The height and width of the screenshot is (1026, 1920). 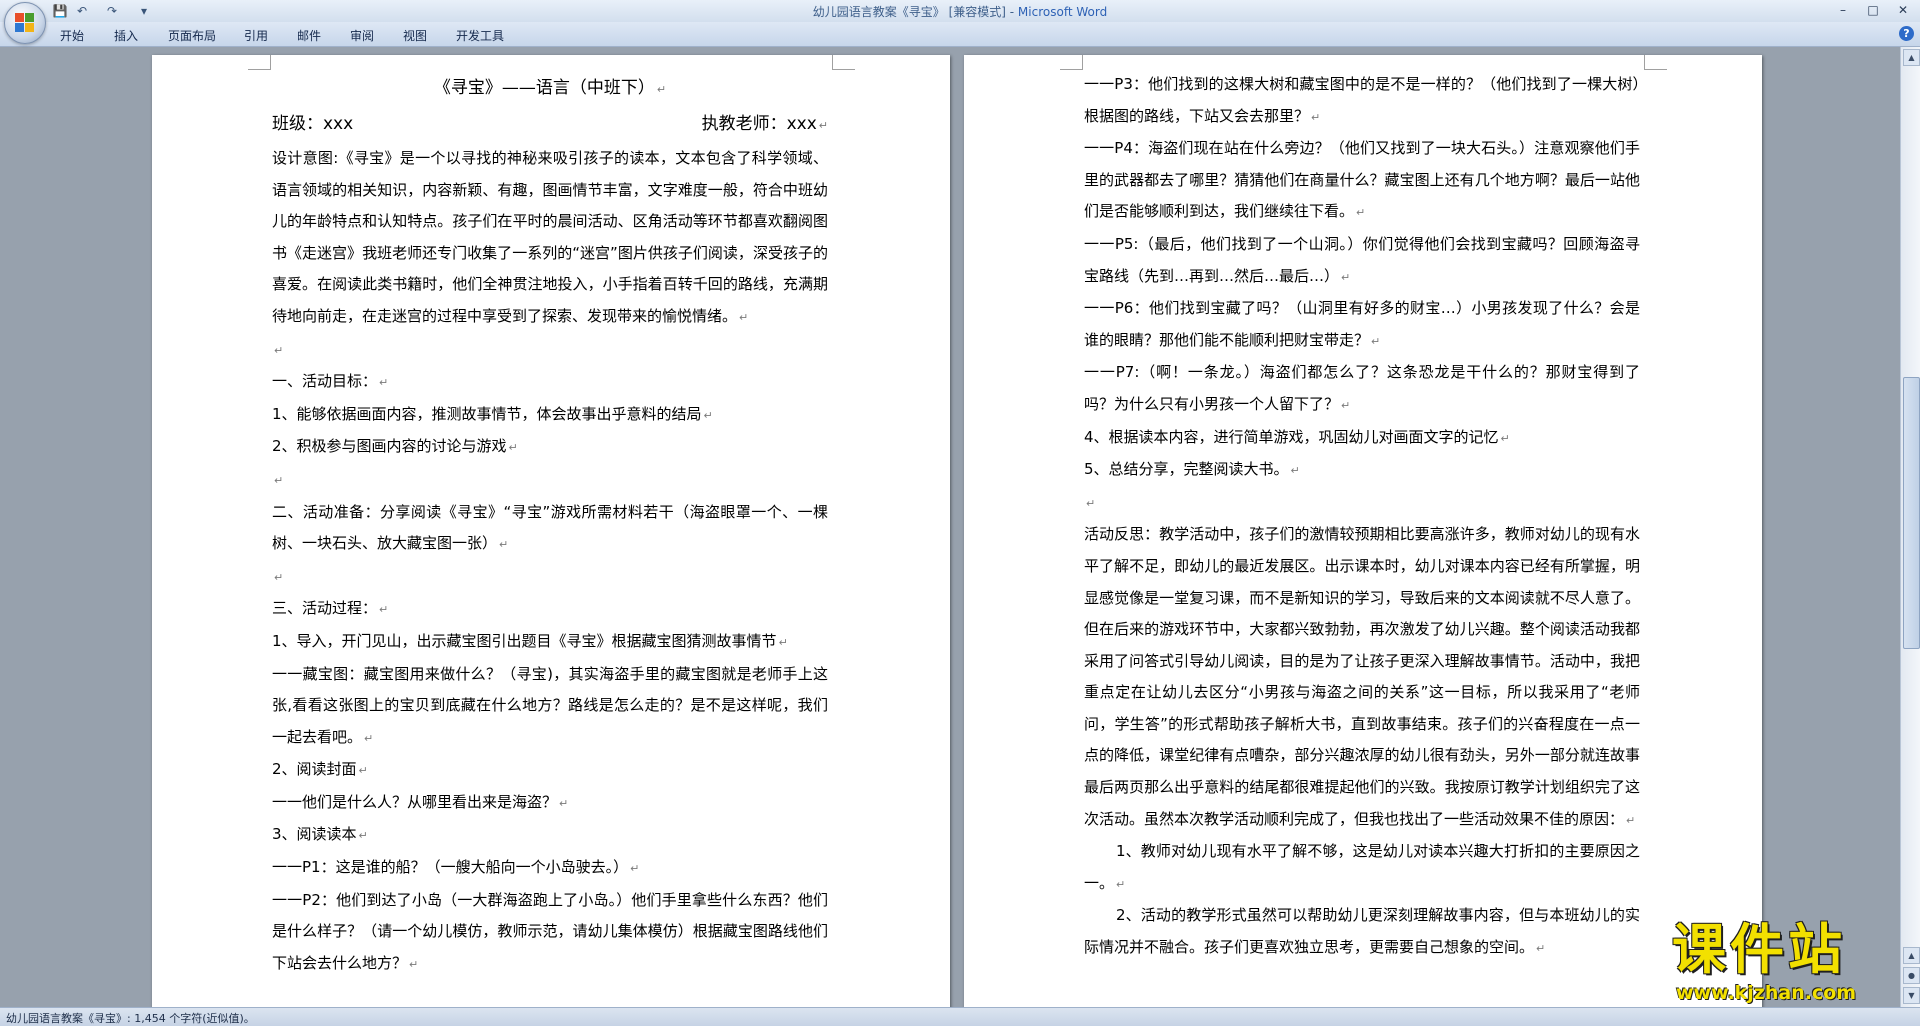 What do you see at coordinates (550, 835) in the screenshot?
I see `paragraph: 3、阅读读本 ↵` at bounding box center [550, 835].